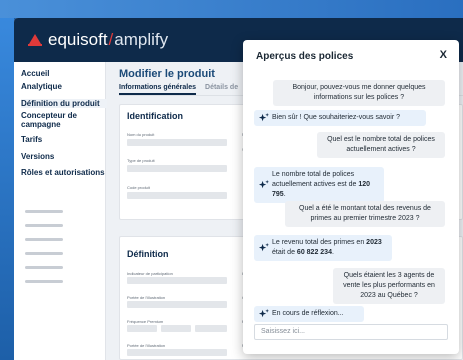  Describe the element at coordinates (7, 180) in the screenshot. I see `background-frame-left` at that location.